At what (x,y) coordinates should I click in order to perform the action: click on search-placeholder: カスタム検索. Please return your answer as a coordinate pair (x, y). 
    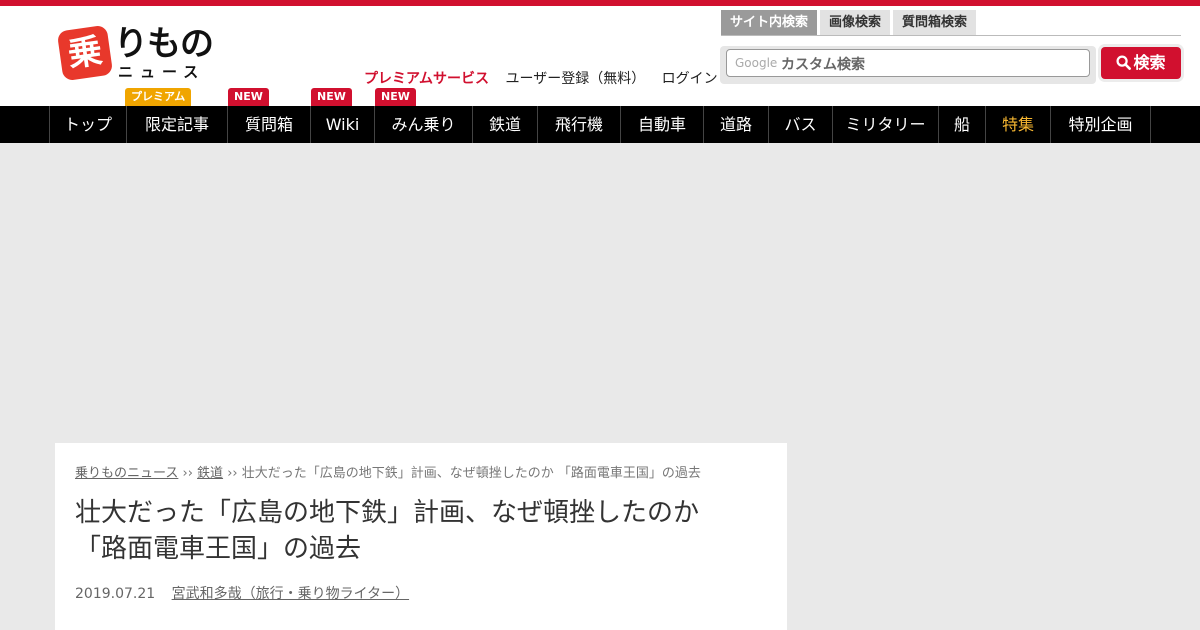
    Looking at the image, I should click on (823, 65).